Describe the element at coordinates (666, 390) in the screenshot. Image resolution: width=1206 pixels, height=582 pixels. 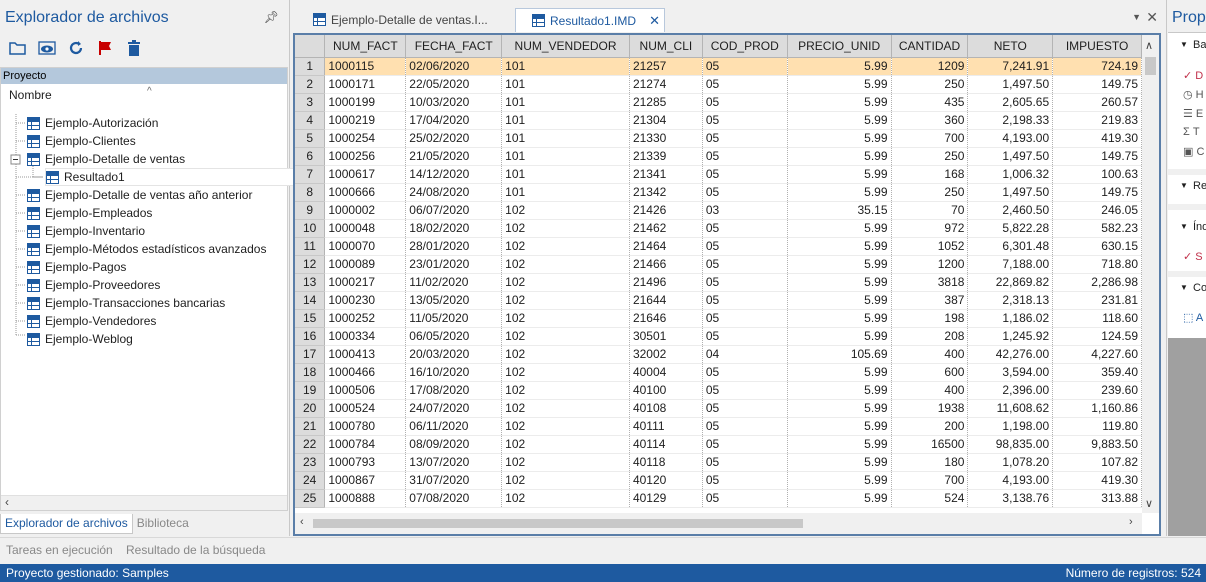
I see `table-cell: 40100` at that location.